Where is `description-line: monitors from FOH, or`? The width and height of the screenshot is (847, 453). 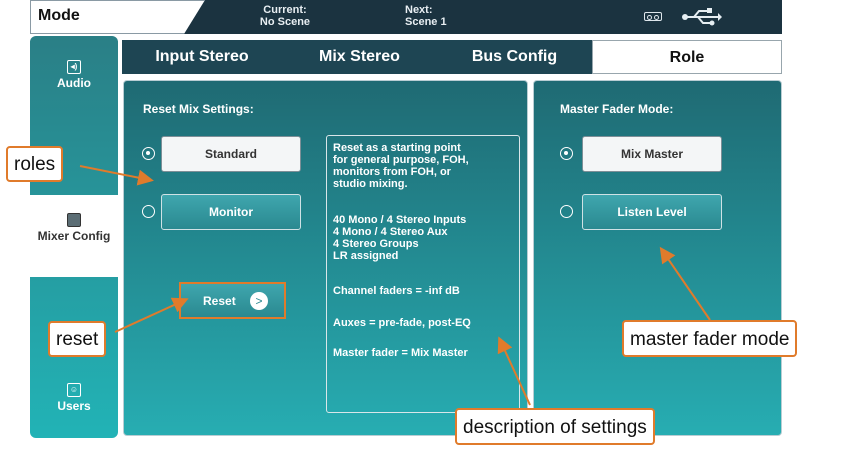 description-line: monitors from FOH, or is located at coordinates (392, 172).